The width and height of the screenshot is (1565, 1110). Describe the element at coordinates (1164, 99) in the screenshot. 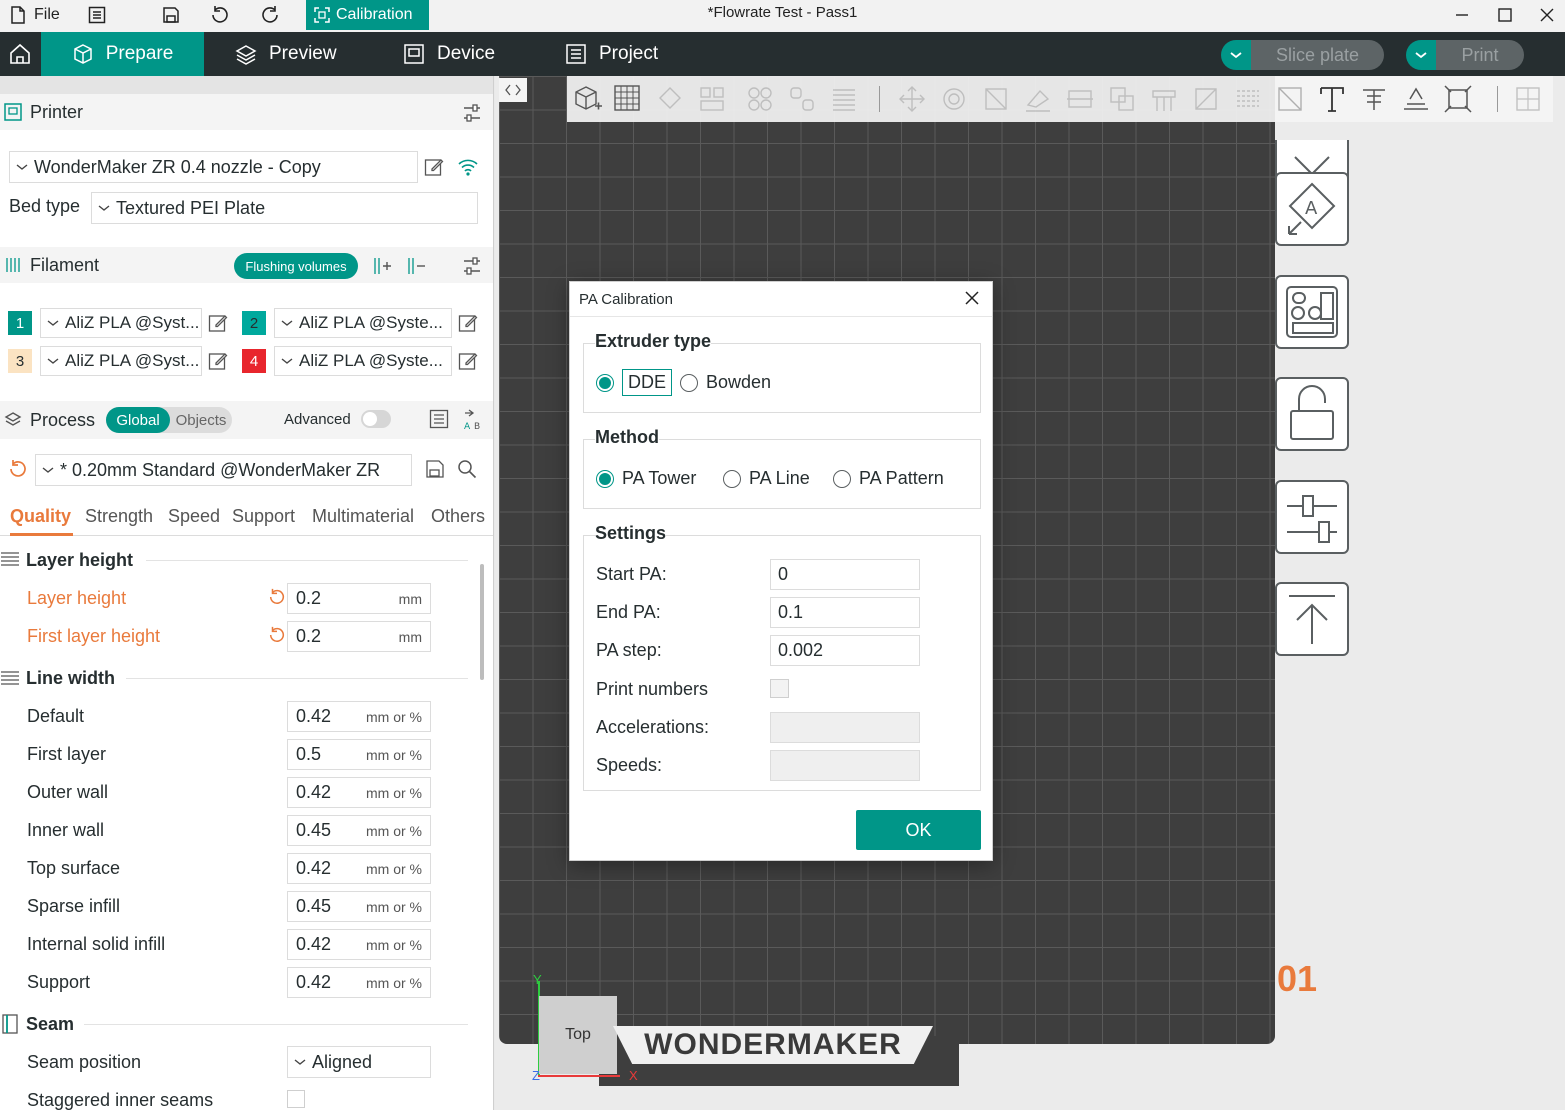

I see `support-paint-button` at that location.